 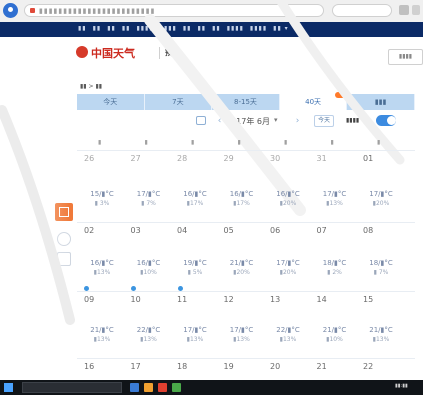 What do you see at coordinates (149, 199) in the screenshot?
I see `day-weather: 17/▮°C ▮ 7%` at bounding box center [149, 199].